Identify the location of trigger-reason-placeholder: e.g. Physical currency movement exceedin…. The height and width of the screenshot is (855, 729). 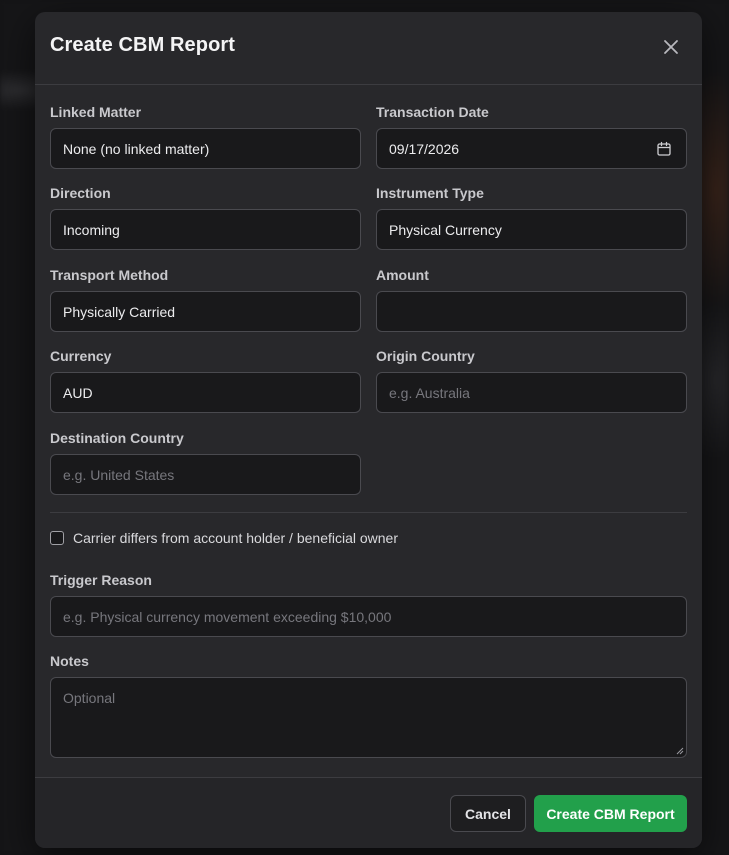
(227, 616).